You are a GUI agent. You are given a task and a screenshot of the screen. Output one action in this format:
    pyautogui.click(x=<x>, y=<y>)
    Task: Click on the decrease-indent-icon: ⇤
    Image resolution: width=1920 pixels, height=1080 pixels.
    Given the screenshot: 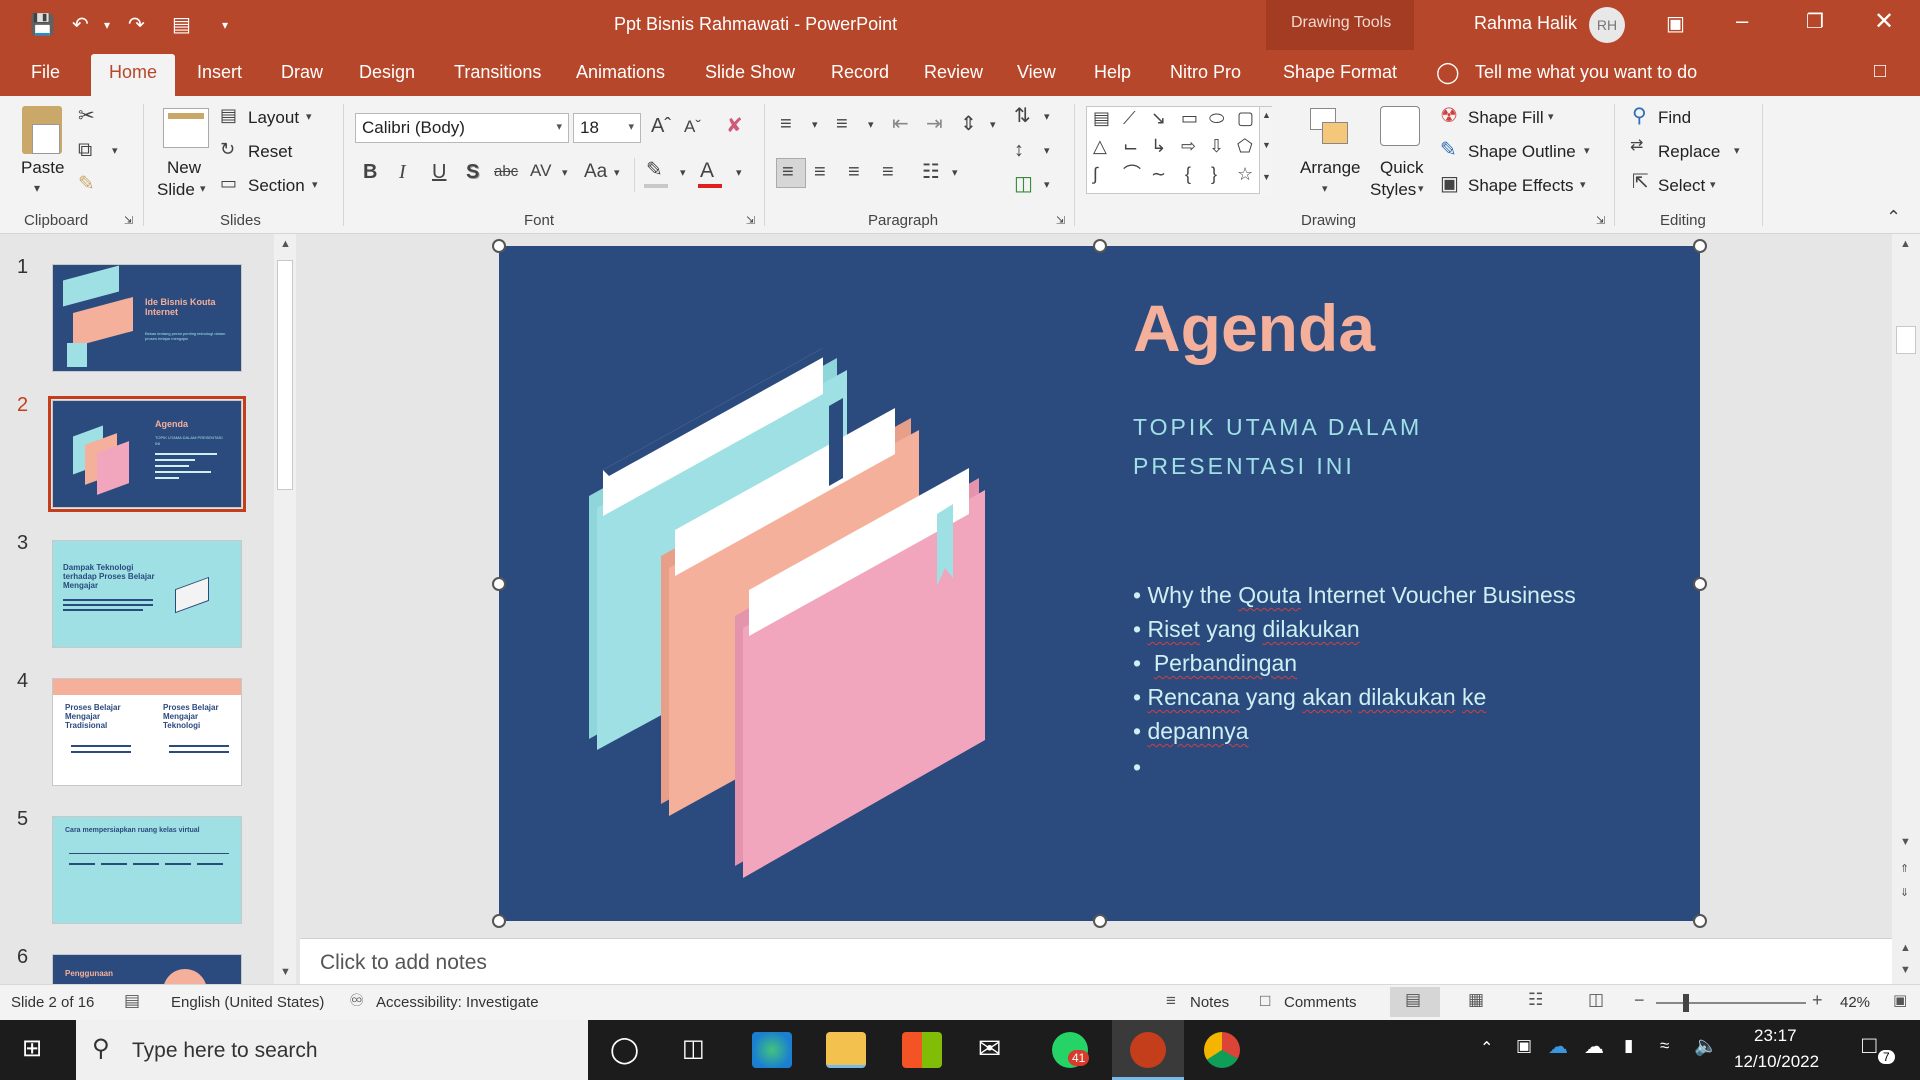 What is the action you would take?
    pyautogui.click(x=900, y=124)
    